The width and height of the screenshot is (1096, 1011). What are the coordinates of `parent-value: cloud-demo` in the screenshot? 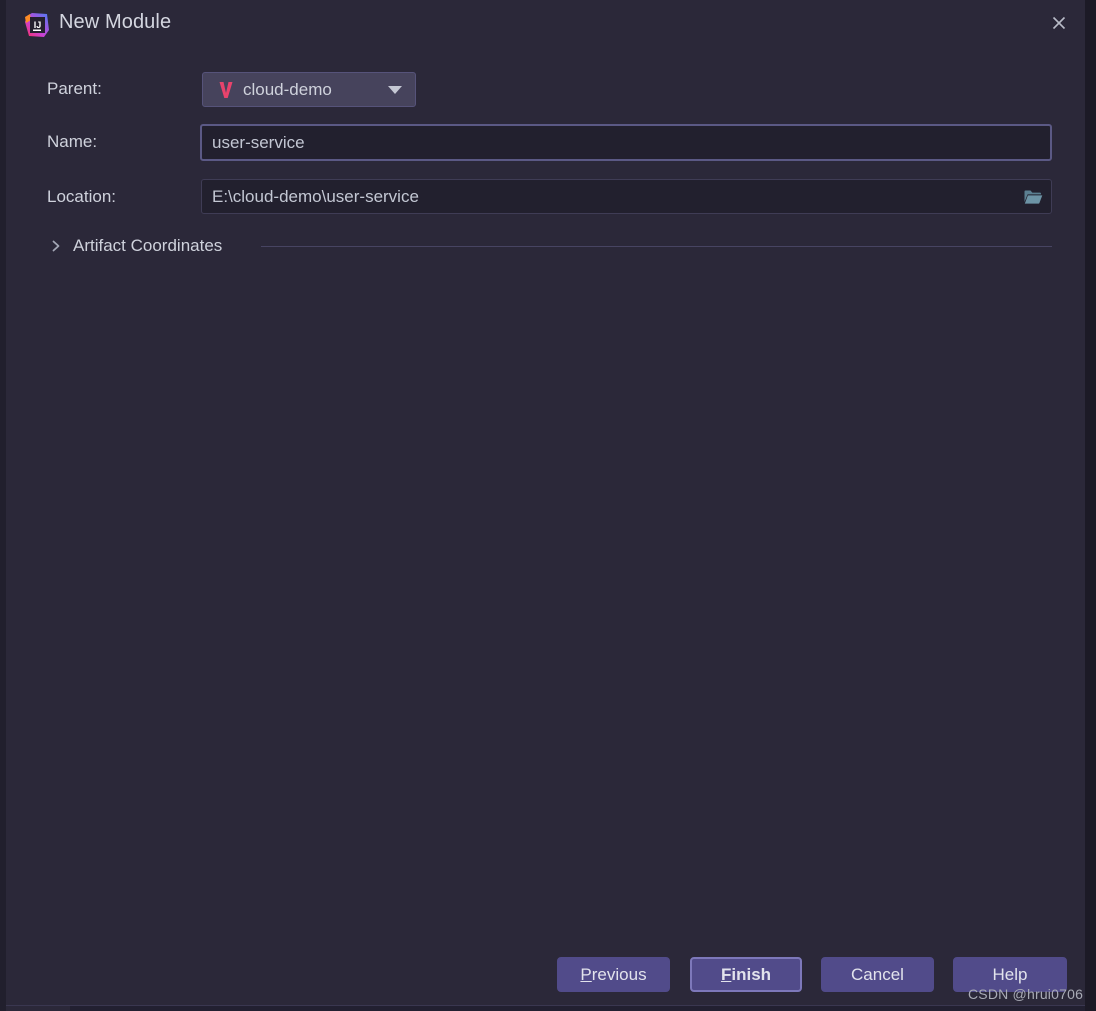 It's located at (287, 89).